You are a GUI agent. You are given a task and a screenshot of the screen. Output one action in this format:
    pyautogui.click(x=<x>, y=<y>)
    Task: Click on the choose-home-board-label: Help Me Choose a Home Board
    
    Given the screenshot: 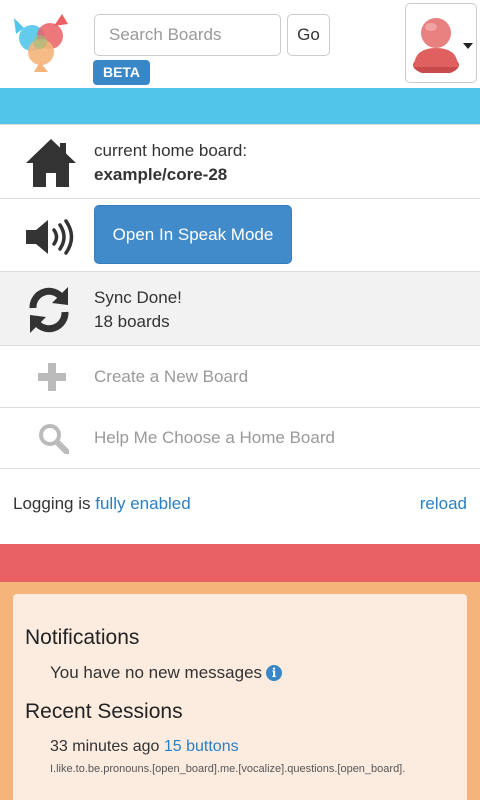 What is the action you would take?
    pyautogui.click(x=214, y=437)
    